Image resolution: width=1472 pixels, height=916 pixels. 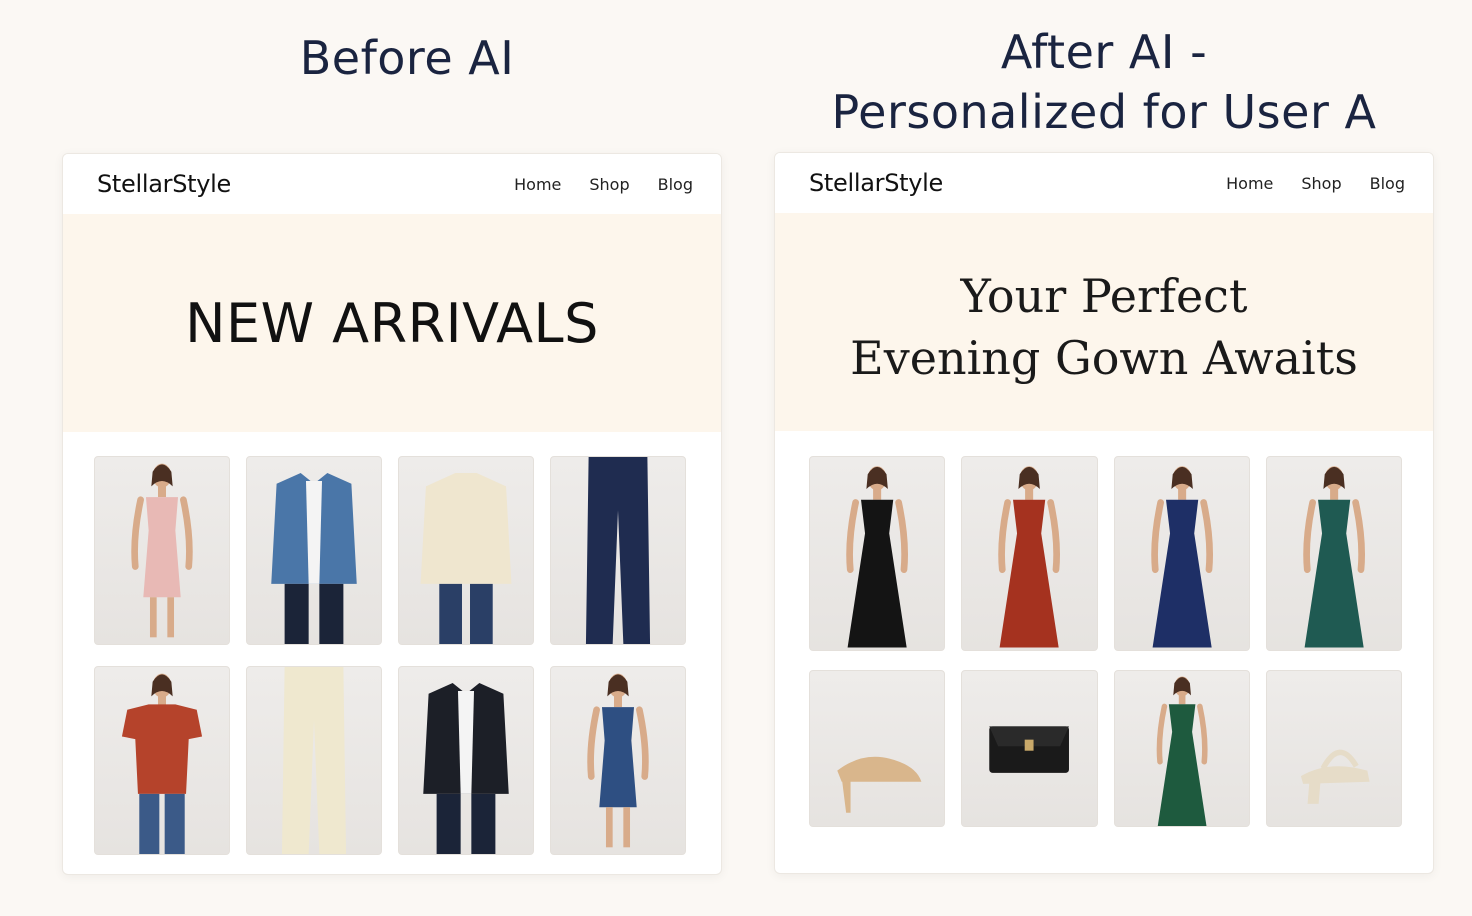 I want to click on green-sequin-dress-icon, so click(x=1334, y=557).